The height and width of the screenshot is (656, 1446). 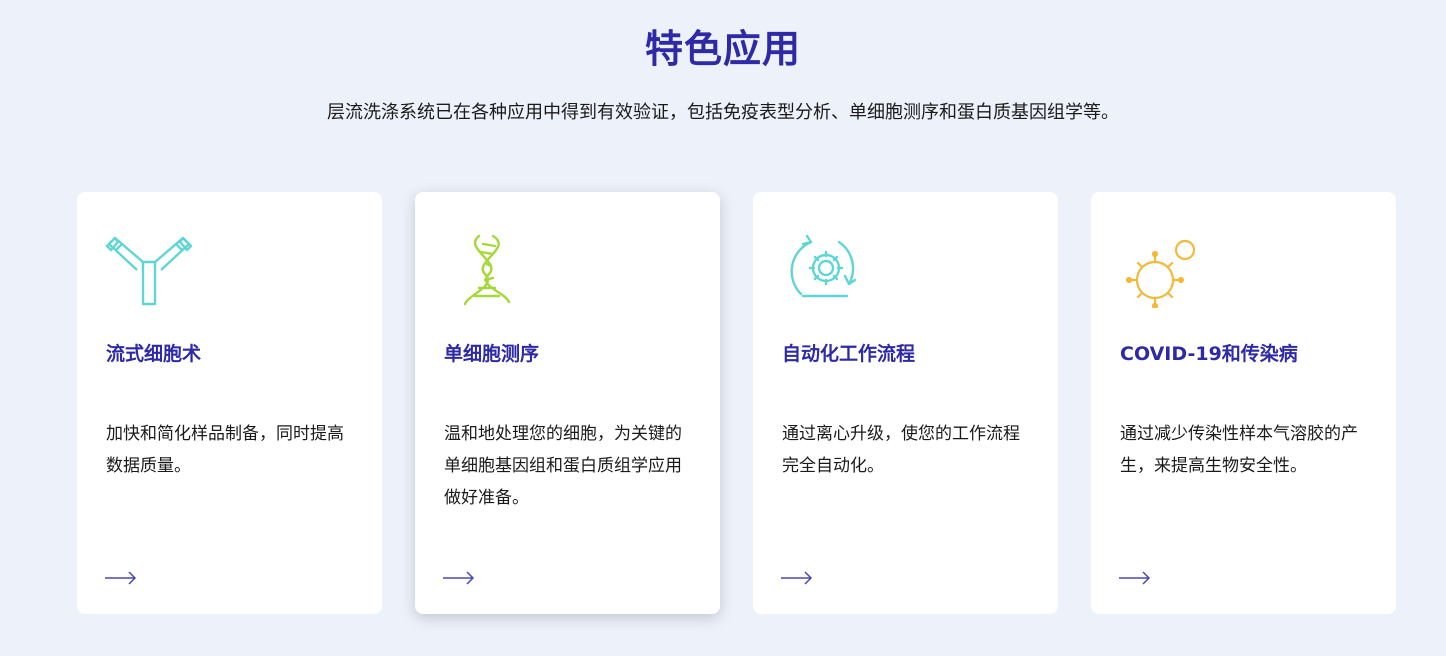 What do you see at coordinates (1239, 450) in the screenshot?
I see `card-description: 通过减少传染性样本气溶胶的产生，来提高生物安全性。` at bounding box center [1239, 450].